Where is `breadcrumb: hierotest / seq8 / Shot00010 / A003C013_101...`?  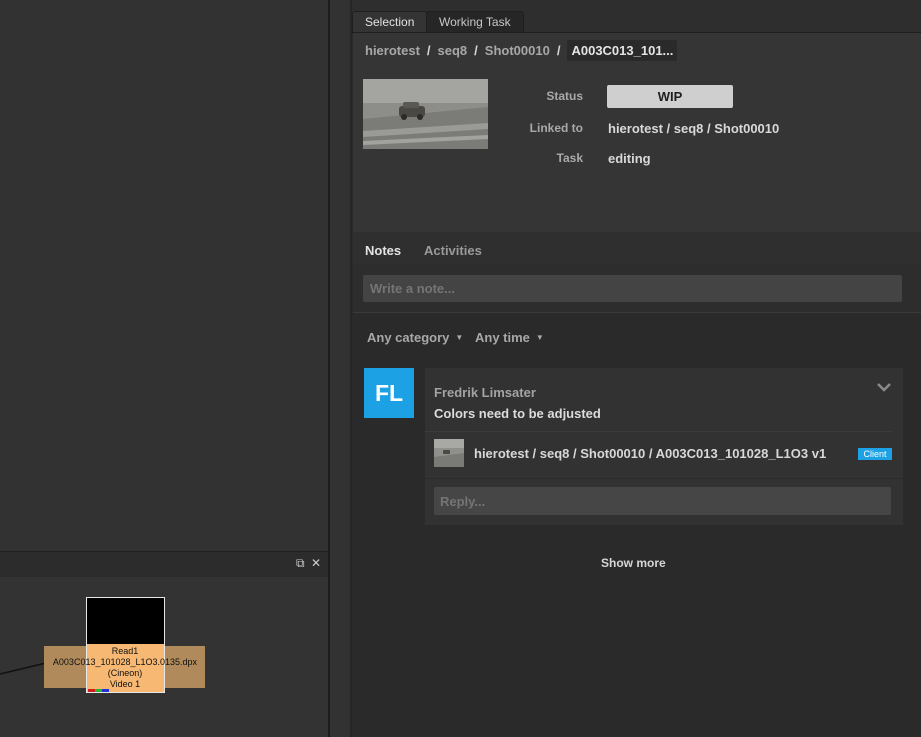
breadcrumb: hierotest / seq8 / Shot00010 / A003C013_101... is located at coordinates (521, 50).